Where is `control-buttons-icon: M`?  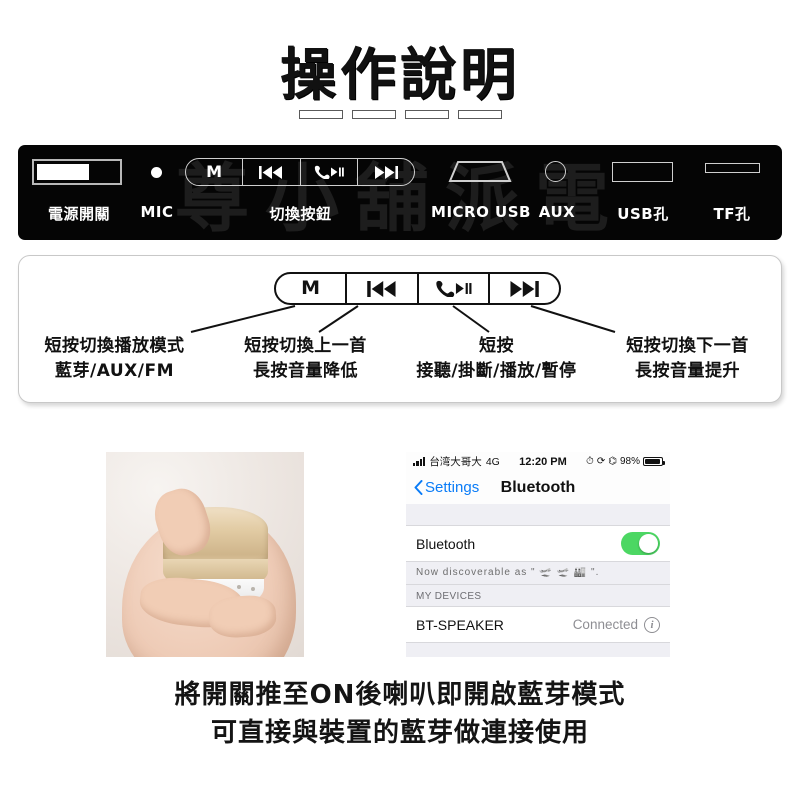
control-buttons-icon: M is located at coordinates (300, 172).